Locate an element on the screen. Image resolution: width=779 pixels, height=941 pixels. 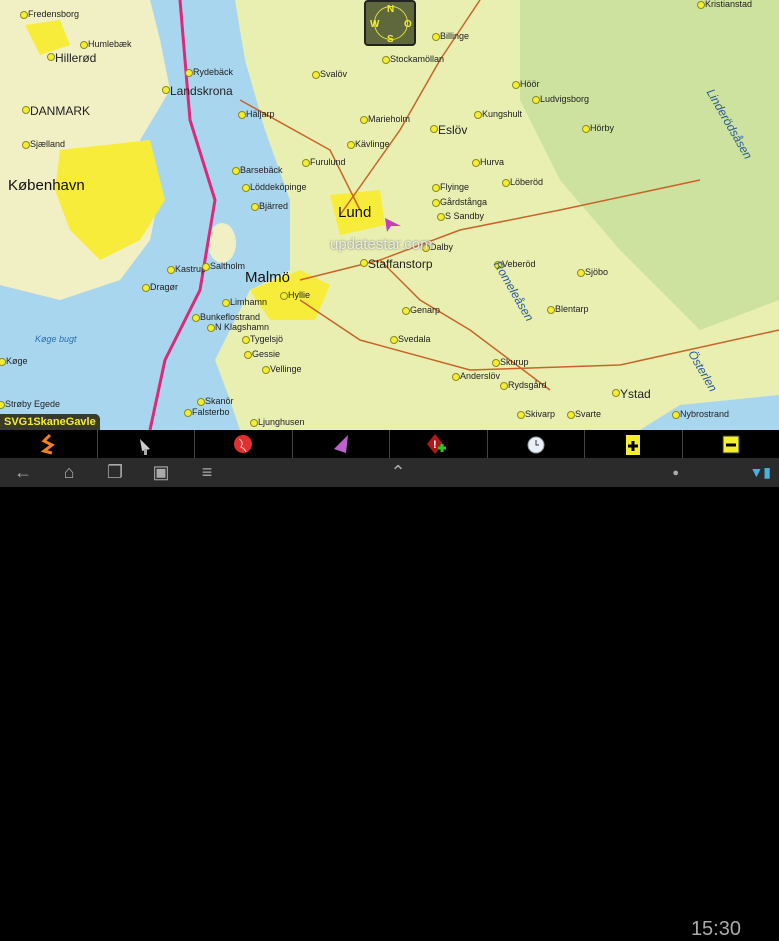
place-label: Stockamöllan is located at coordinates (417, 59).